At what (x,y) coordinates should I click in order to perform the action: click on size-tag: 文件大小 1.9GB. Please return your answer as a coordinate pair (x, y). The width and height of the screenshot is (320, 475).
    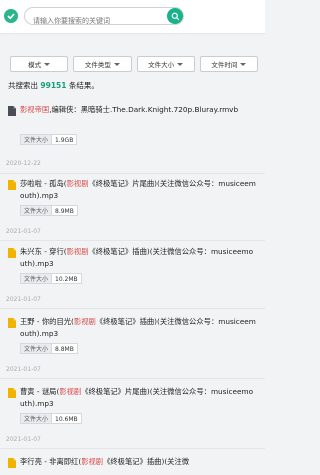
    Looking at the image, I should click on (49, 139).